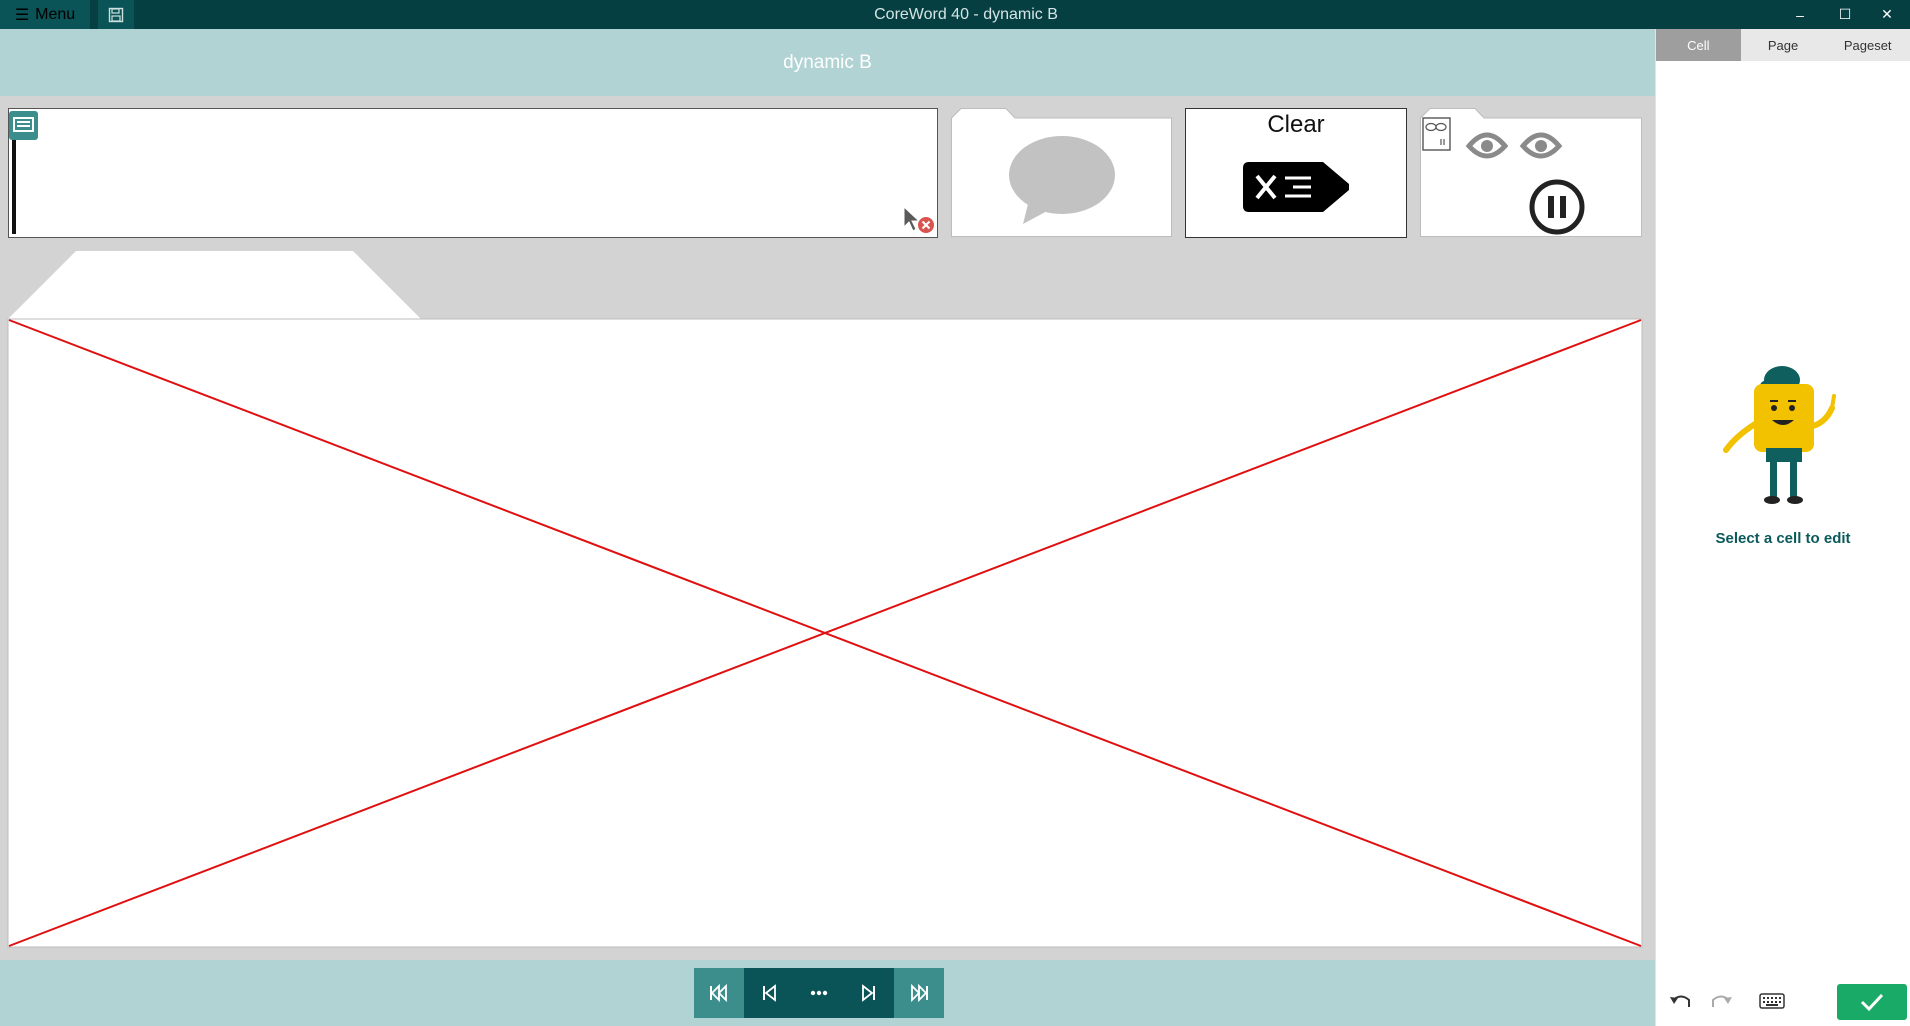  Describe the element at coordinates (1867, 45) in the screenshot. I see `tab-pageset: Pageset` at that location.